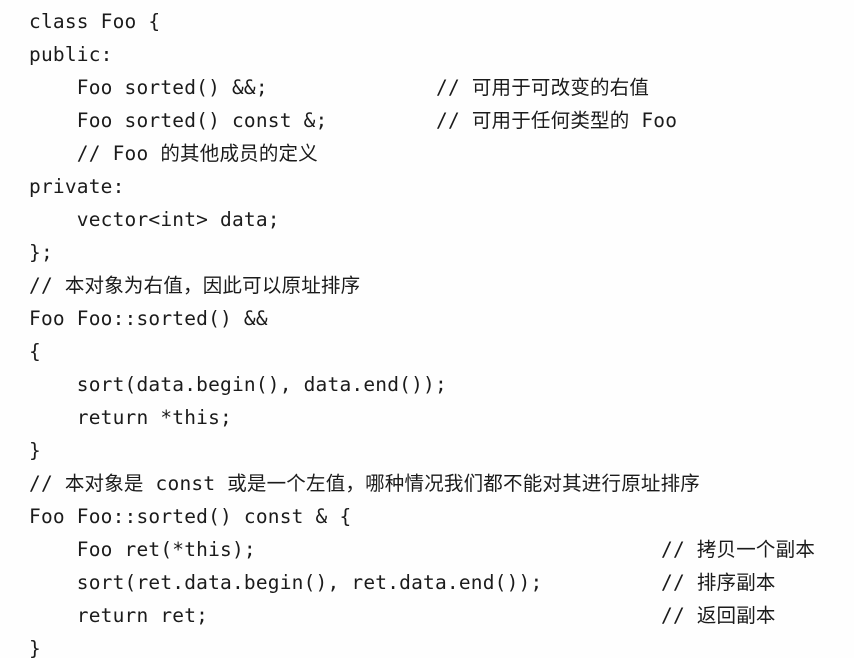 Image resolution: width=854 pixels, height=658 pixels. I want to click on code-line-text: // 本对象是 const 或是一个左值，哪种情况我们都不能对其进行原址排序, so click(365, 483).